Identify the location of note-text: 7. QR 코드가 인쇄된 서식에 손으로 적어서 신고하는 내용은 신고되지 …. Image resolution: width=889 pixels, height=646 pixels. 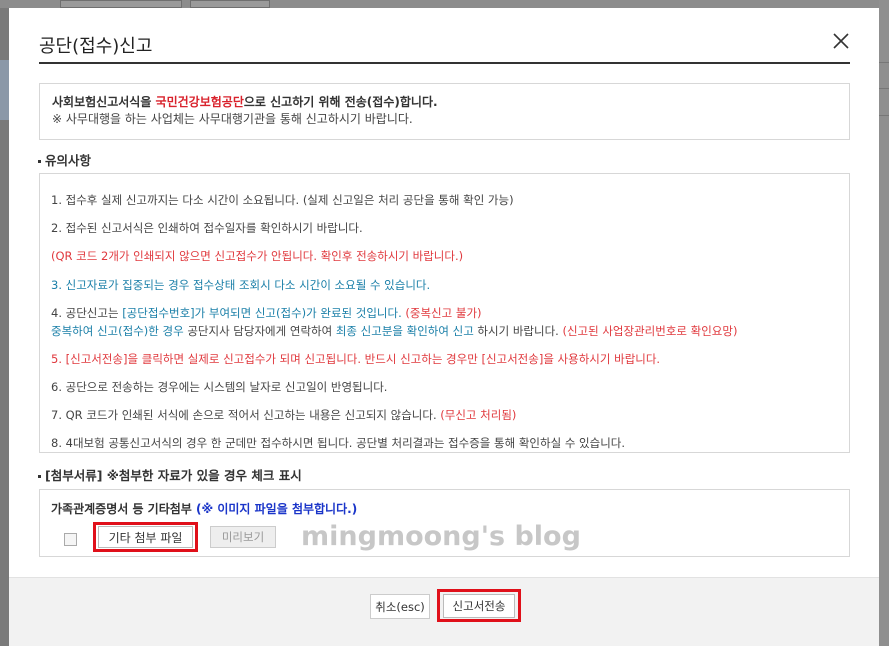
(246, 415).